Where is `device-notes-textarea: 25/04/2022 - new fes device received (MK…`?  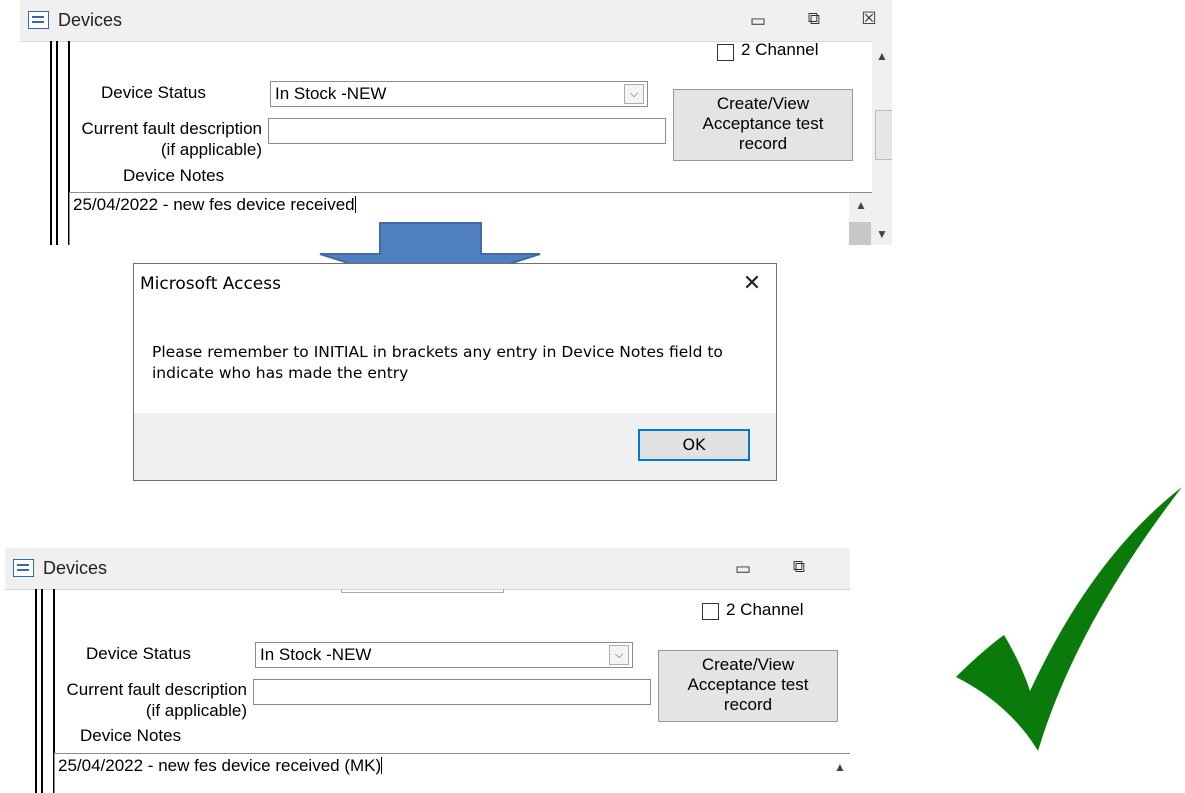 device-notes-textarea: 25/04/2022 - new fes device received (MK… is located at coordinates (452, 773).